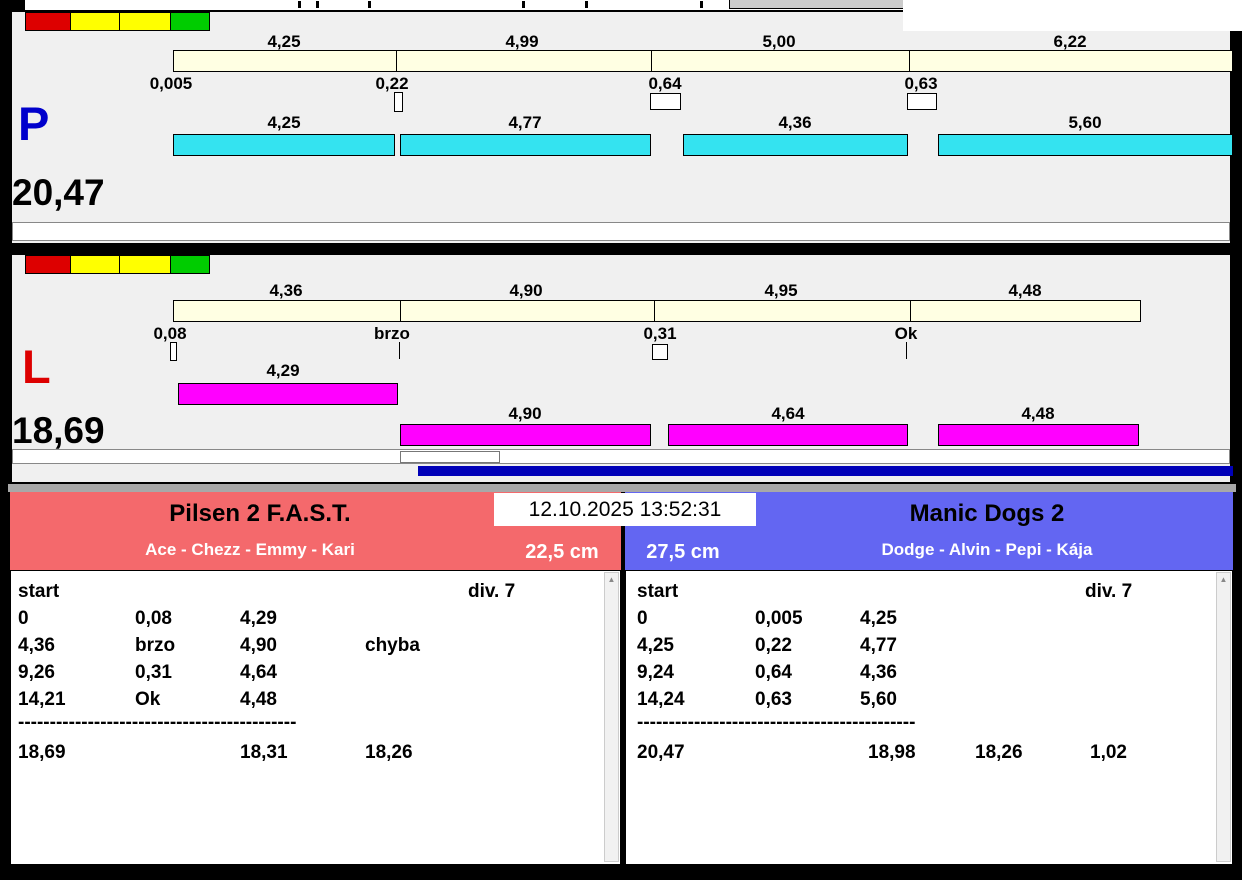 This screenshot has width=1242, height=880. Describe the element at coordinates (155, 645) in the screenshot. I see `table-cell: brzo` at that location.